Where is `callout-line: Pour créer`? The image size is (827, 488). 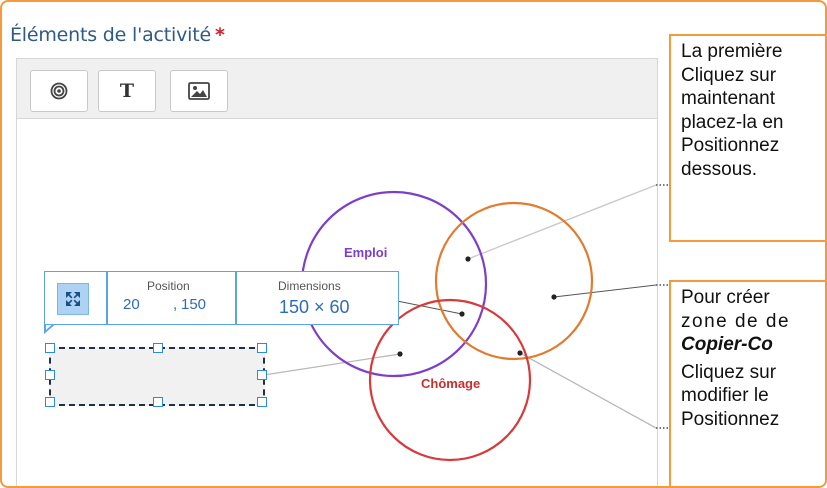 callout-line: Pour créer is located at coordinates (725, 297).